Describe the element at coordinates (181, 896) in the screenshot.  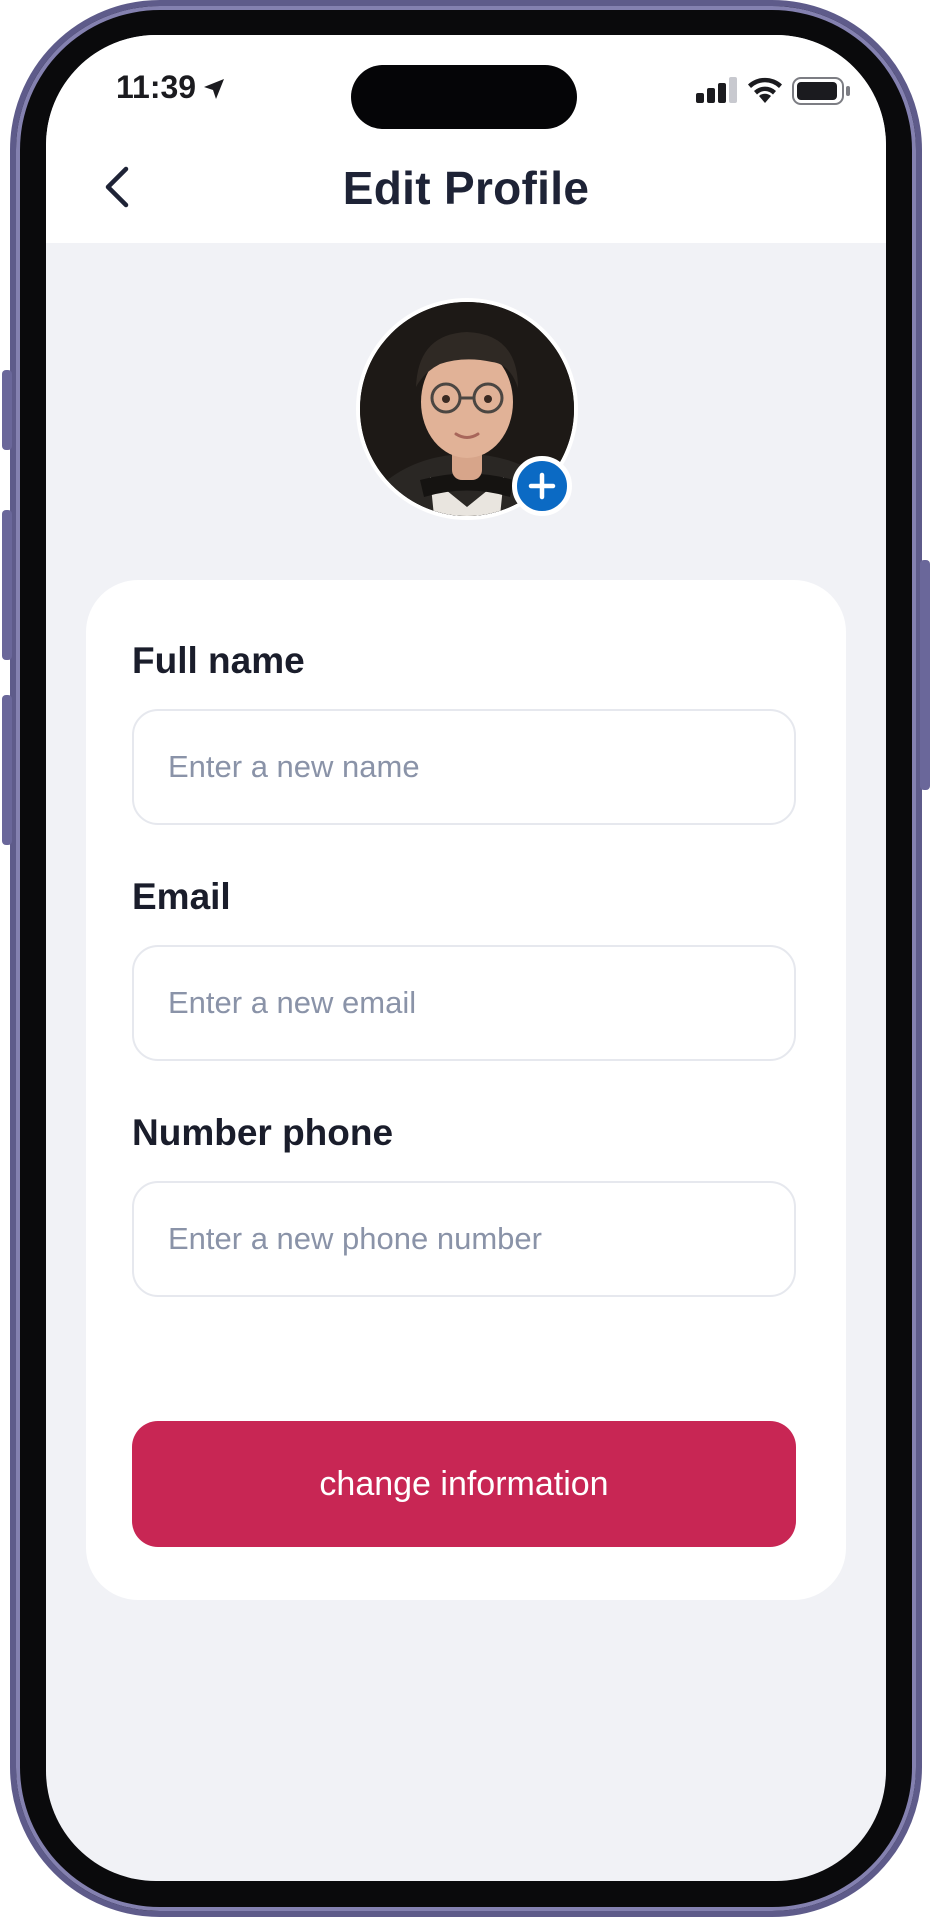
I see `email-label: Email` at that location.